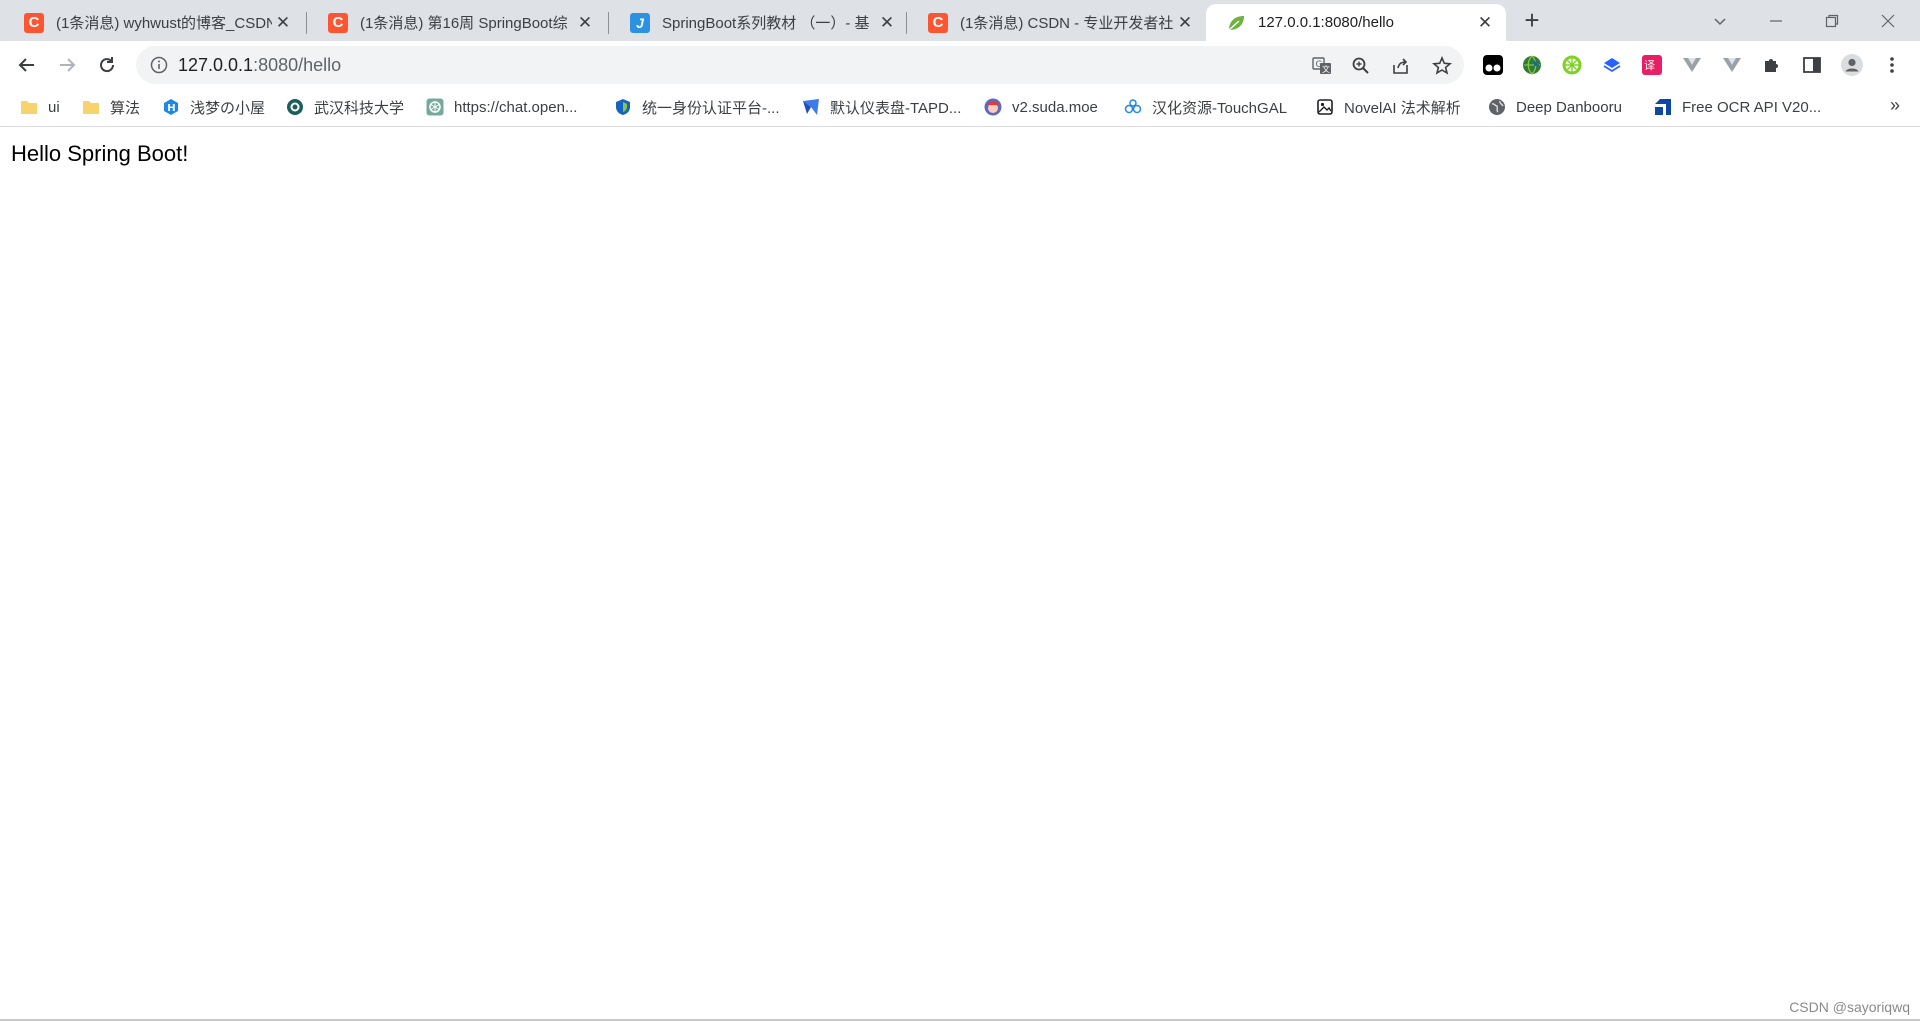 This screenshot has height=1021, width=1920. I want to click on kebab-menu-icon, so click(1892, 65).